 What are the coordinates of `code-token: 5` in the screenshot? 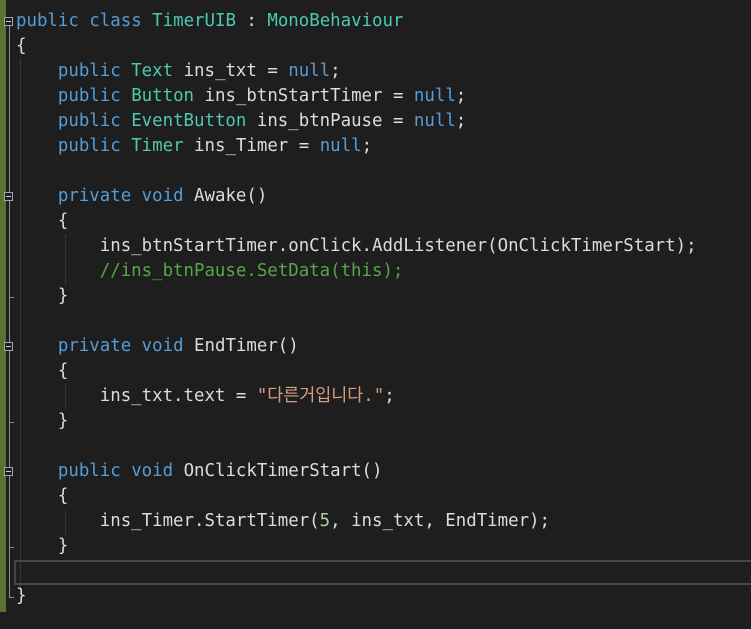 It's located at (325, 521).